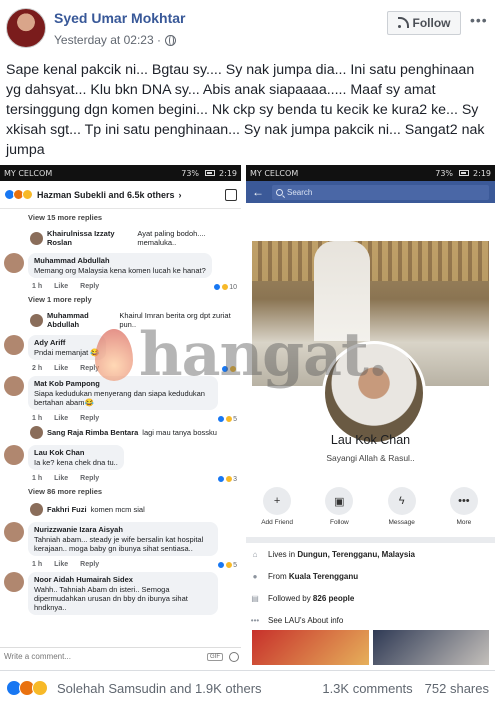  I want to click on reply-text: lagi mau tanya bossku, so click(179, 432).